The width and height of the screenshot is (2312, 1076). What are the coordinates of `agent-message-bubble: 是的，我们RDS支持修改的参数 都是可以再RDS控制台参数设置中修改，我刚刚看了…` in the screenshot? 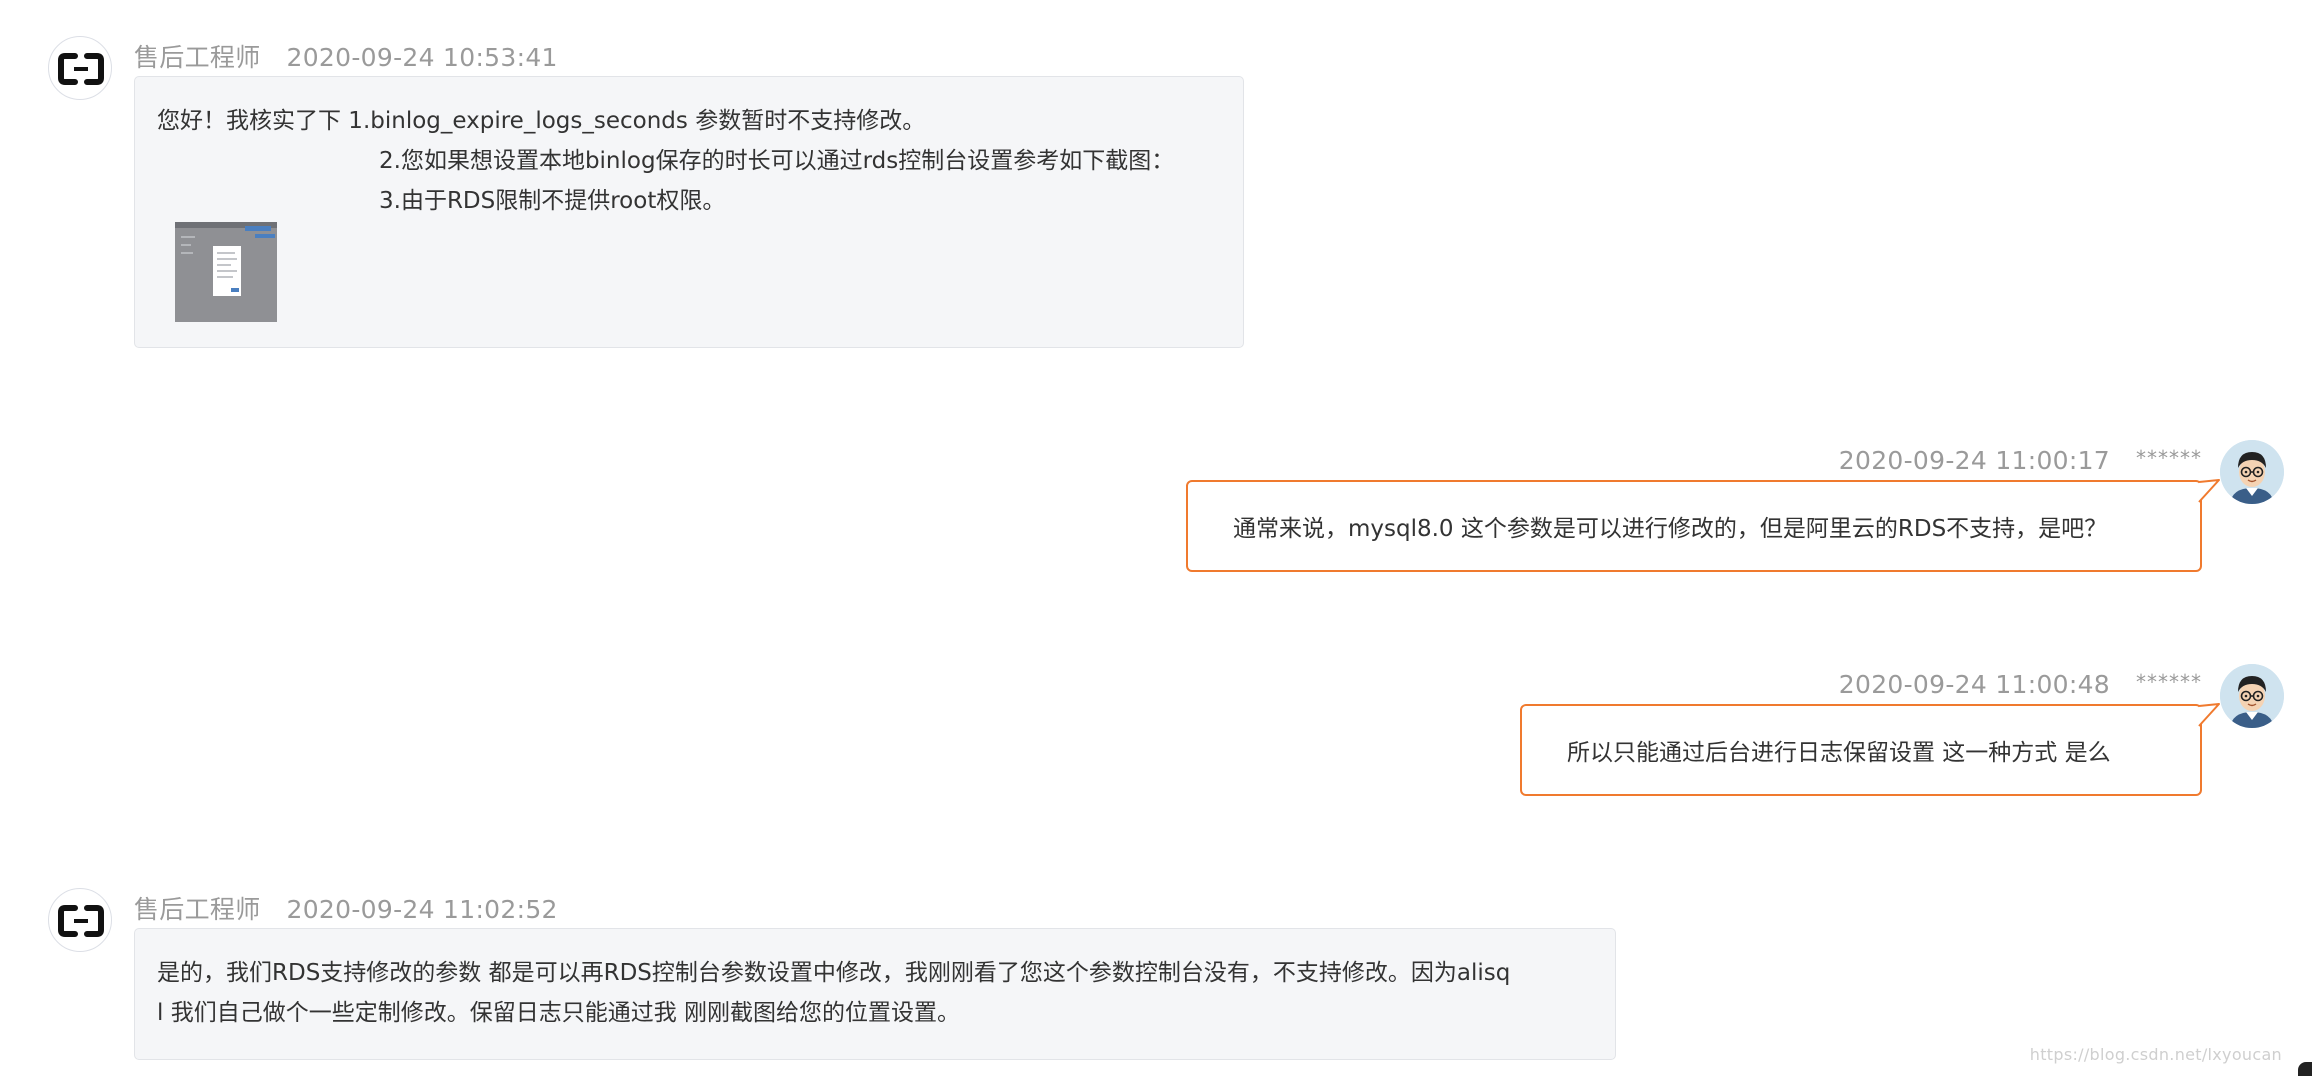 It's located at (875, 994).